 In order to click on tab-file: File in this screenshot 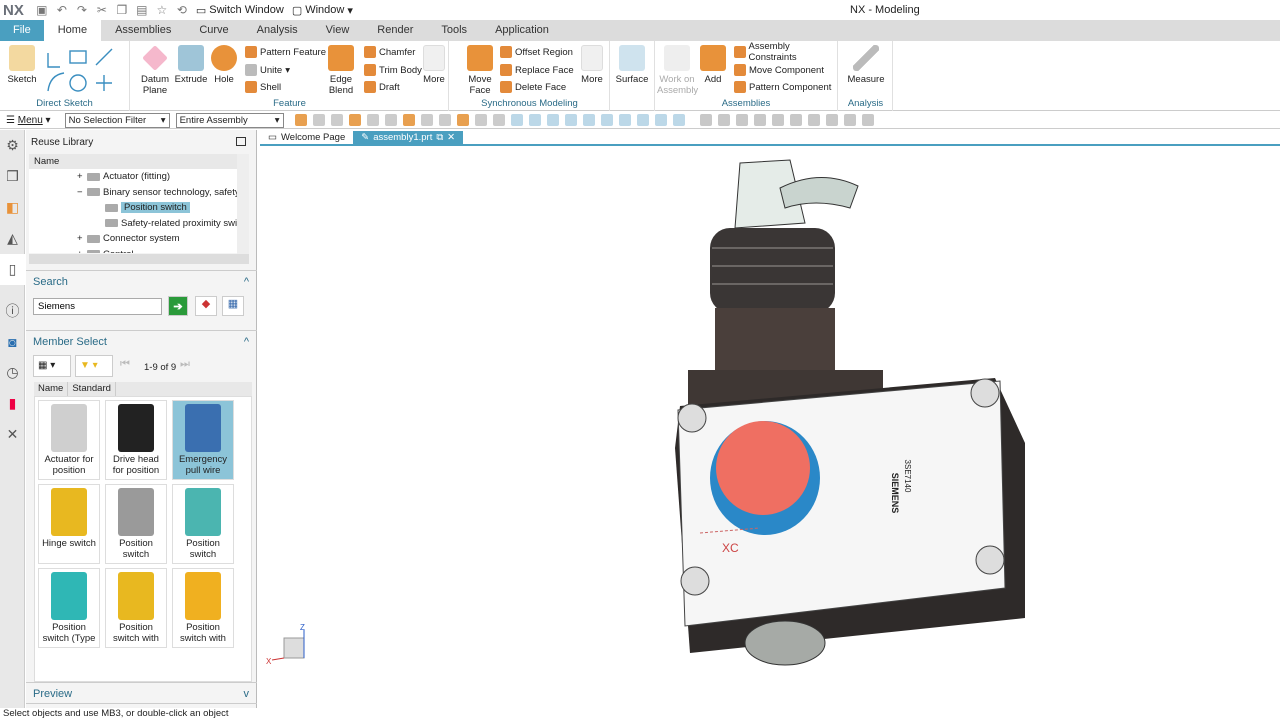, I will do `click(22, 30)`.